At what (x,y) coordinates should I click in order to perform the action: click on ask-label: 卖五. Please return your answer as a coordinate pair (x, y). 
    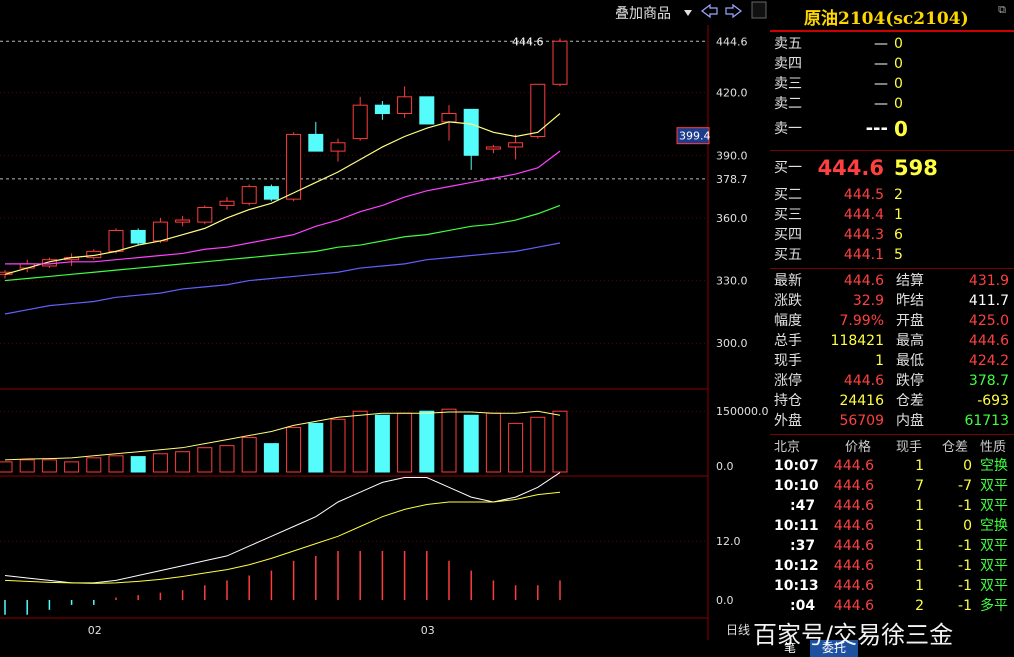
    Looking at the image, I should click on (788, 44).